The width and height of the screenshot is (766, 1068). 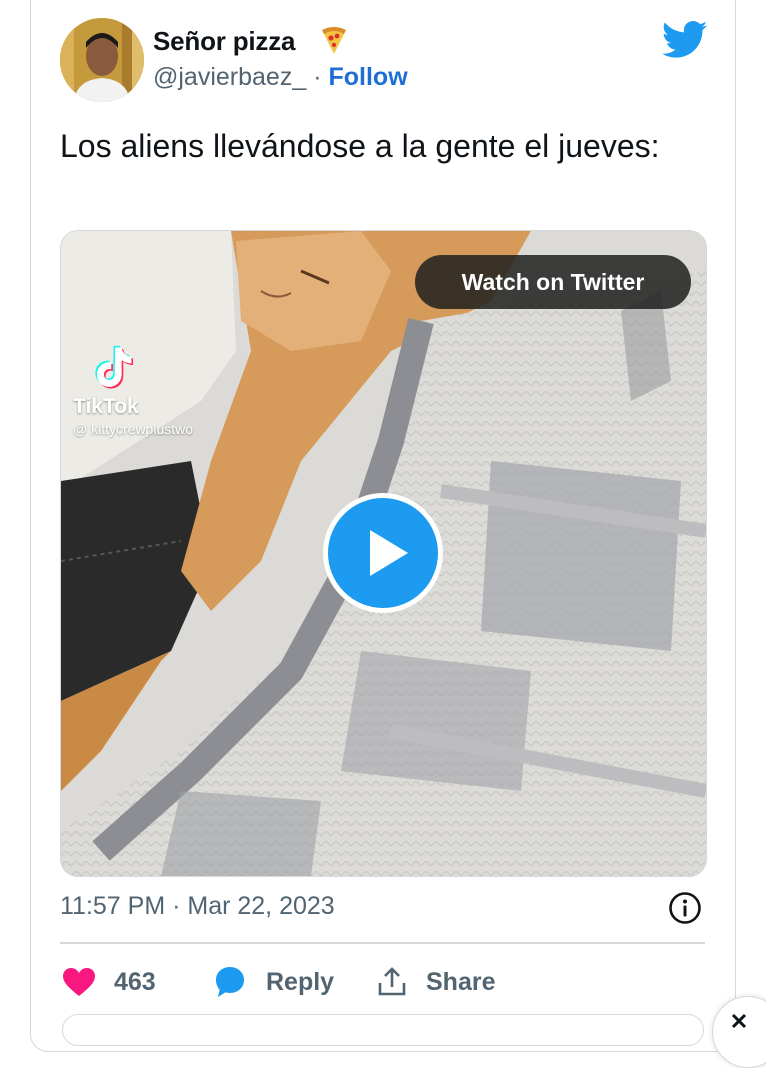 I want to click on read-replies-button, so click(x=383, y=1030).